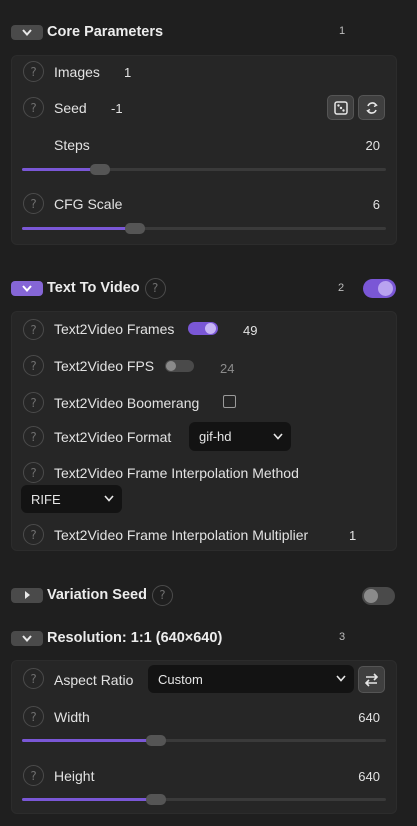 This screenshot has height=826, width=417. Describe the element at coordinates (46, 499) in the screenshot. I see `t2v-interp-method-selected: RIFE` at that location.